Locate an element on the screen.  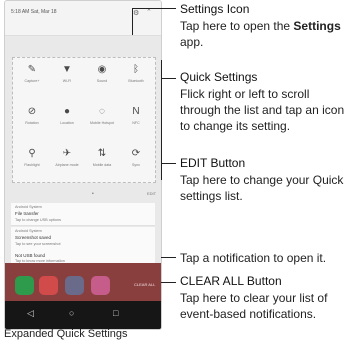
tile-label: Mobile data is located at coordinates (102, 165).